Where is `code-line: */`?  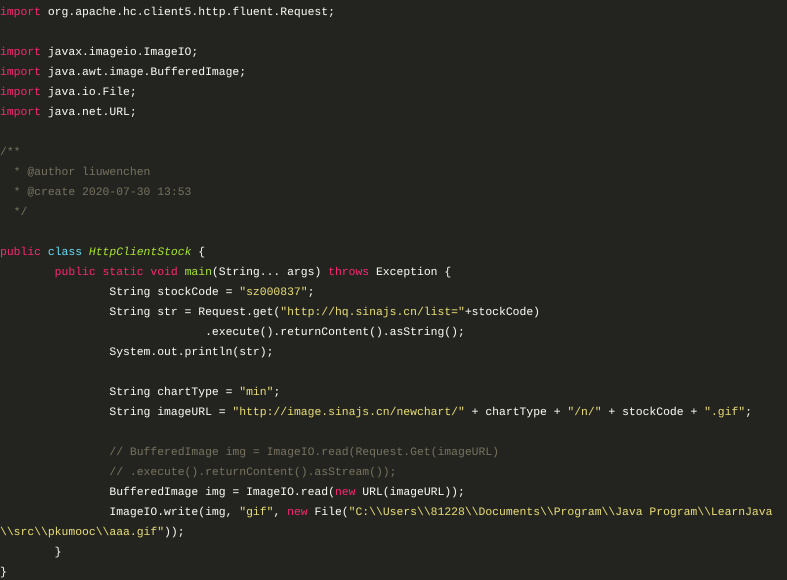
code-line: */ is located at coordinates (20, 213).